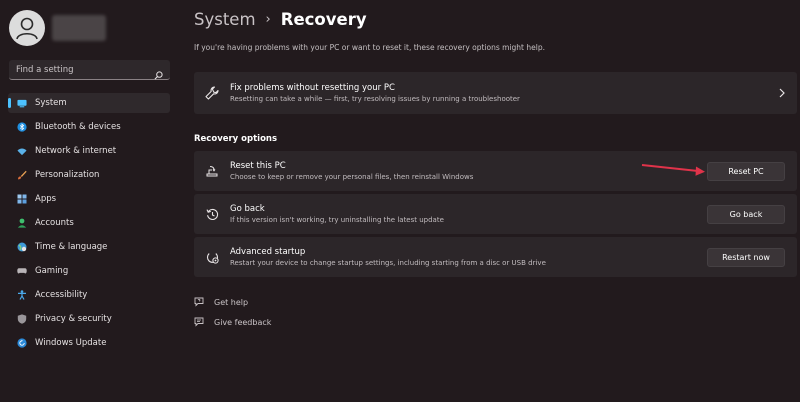  Describe the element at coordinates (22, 343) in the screenshot. I see `update-icon` at that location.